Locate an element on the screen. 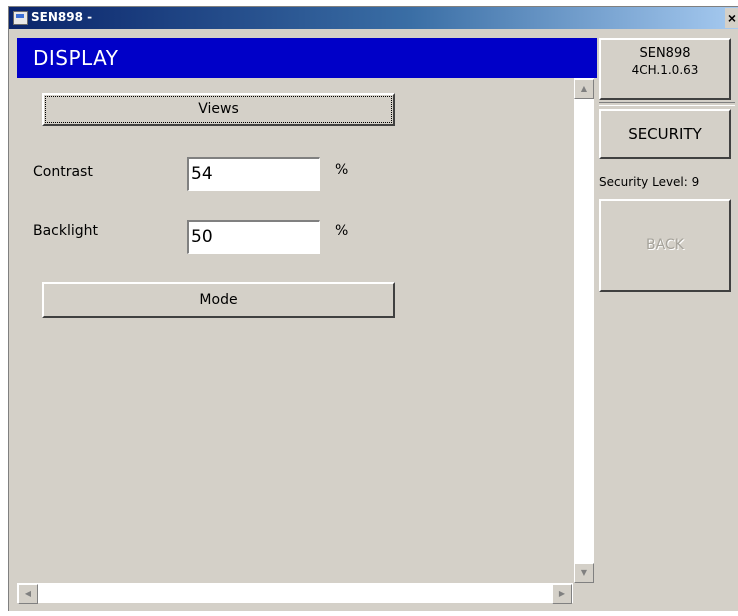  back-button: BACK is located at coordinates (665, 245).